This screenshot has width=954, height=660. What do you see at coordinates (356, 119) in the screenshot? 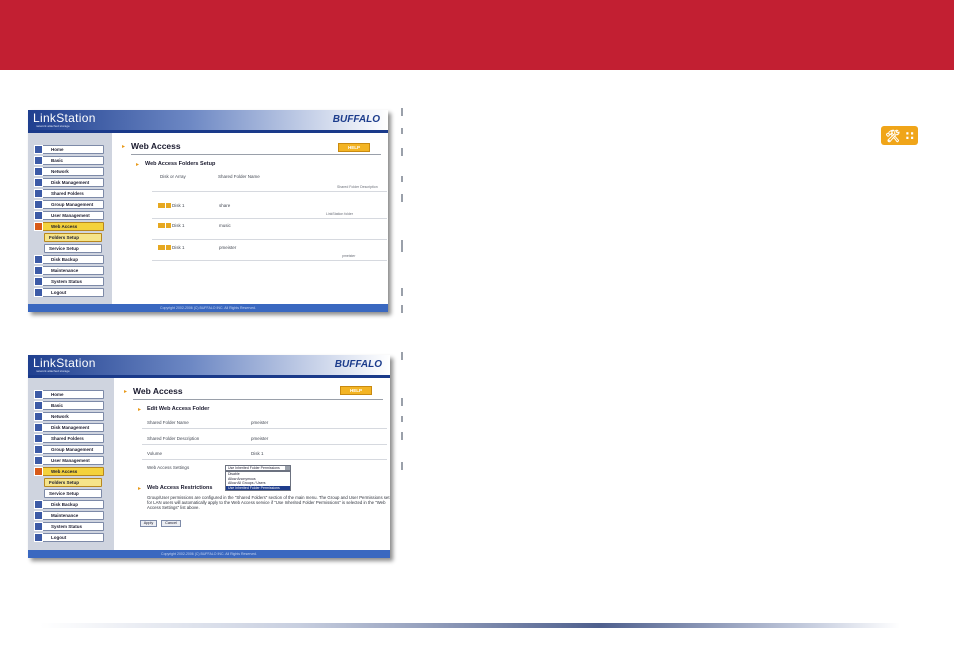
I see `buffalo-logo: BUFFALO` at bounding box center [356, 119].